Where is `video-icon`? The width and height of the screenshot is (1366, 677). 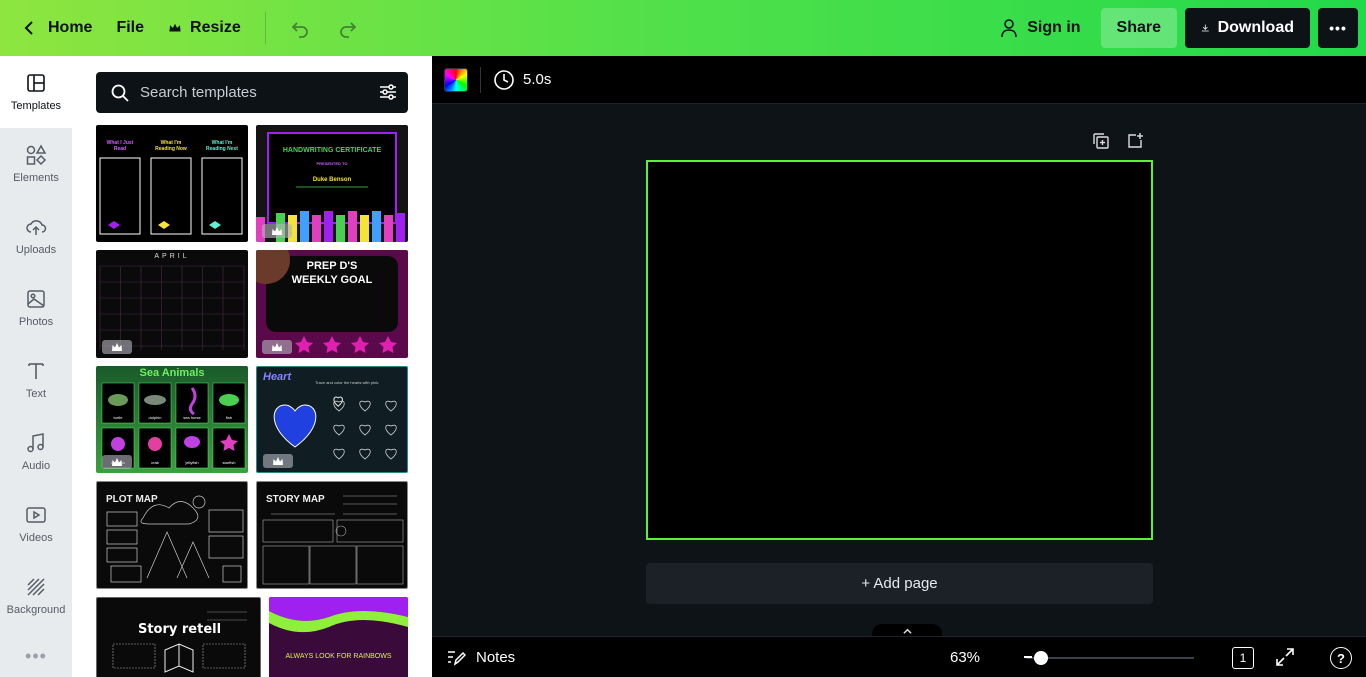
video-icon is located at coordinates (36, 515).